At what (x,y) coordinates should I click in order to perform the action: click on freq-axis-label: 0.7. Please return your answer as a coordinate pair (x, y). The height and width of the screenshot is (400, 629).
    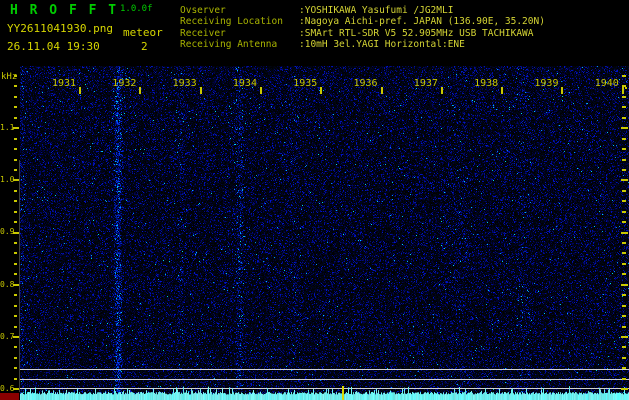
    Looking at the image, I should click on (7, 336).